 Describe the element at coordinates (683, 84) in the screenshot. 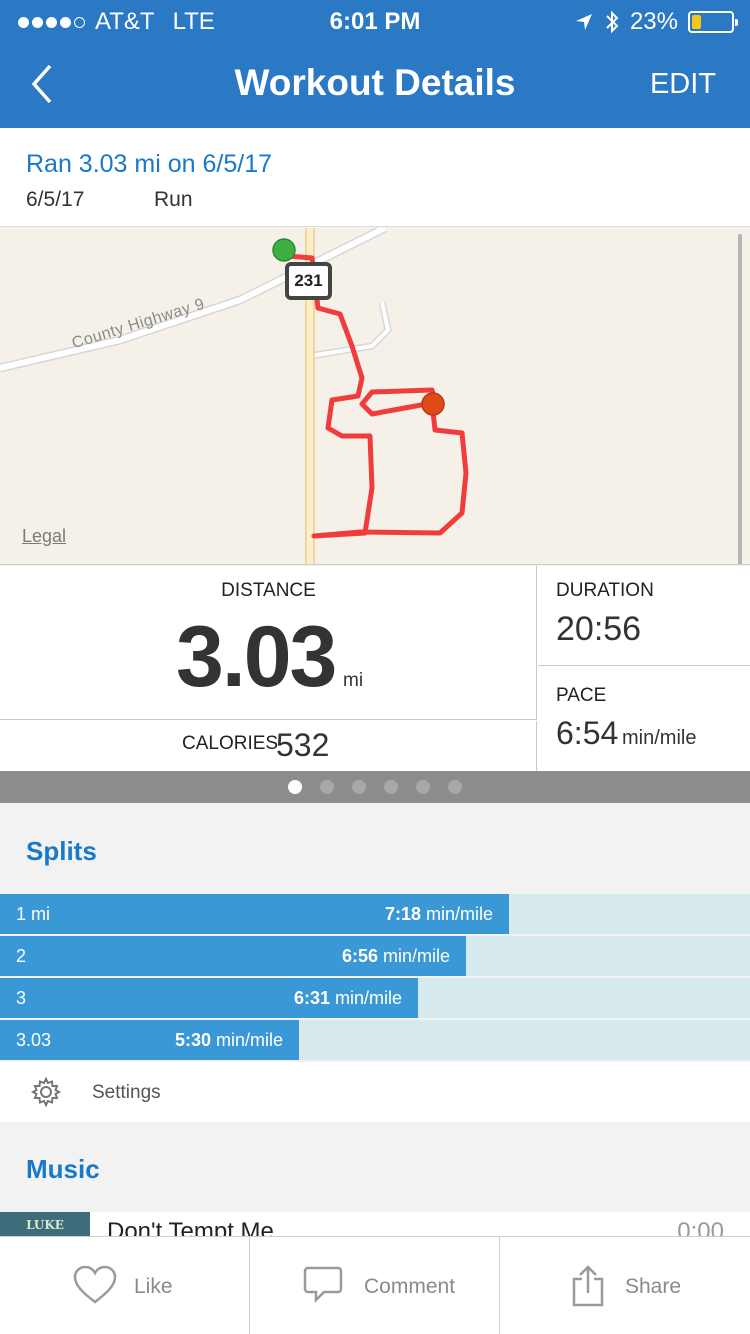

I see `edit-button: EDIT` at that location.